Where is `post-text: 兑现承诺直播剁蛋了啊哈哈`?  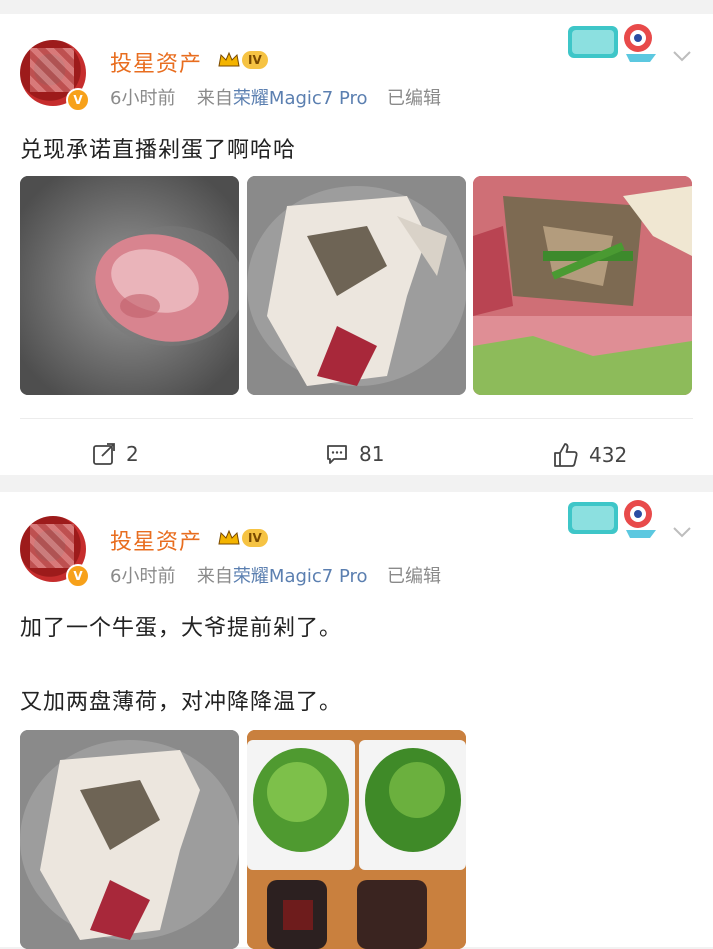
post-text: 兑现承诺直播剁蛋了啊哈哈 is located at coordinates (158, 150).